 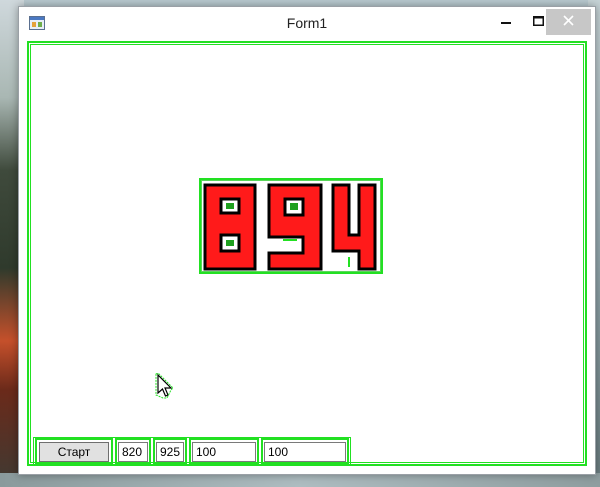 What do you see at coordinates (295, 227) in the screenshot?
I see `digit-9-shape` at bounding box center [295, 227].